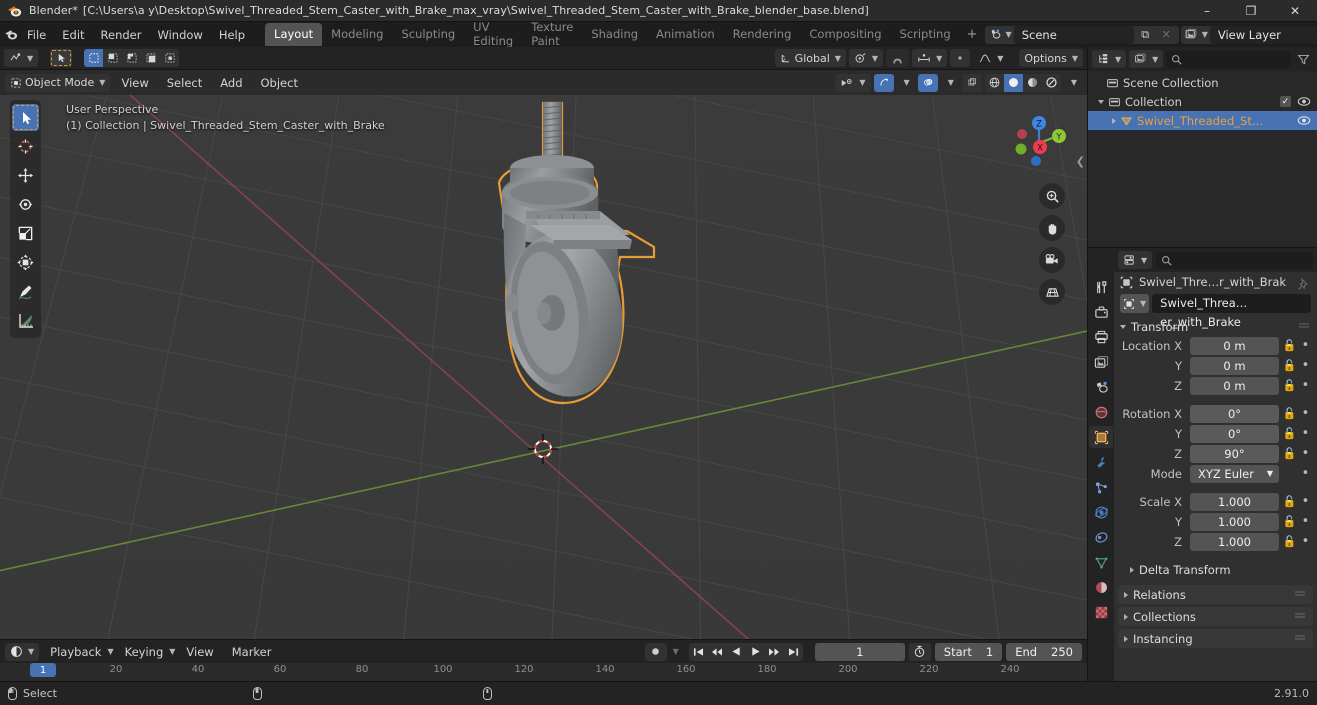 The height and width of the screenshot is (705, 1317). What do you see at coordinates (698, 652) in the screenshot?
I see `jump-start-icon` at bounding box center [698, 652].